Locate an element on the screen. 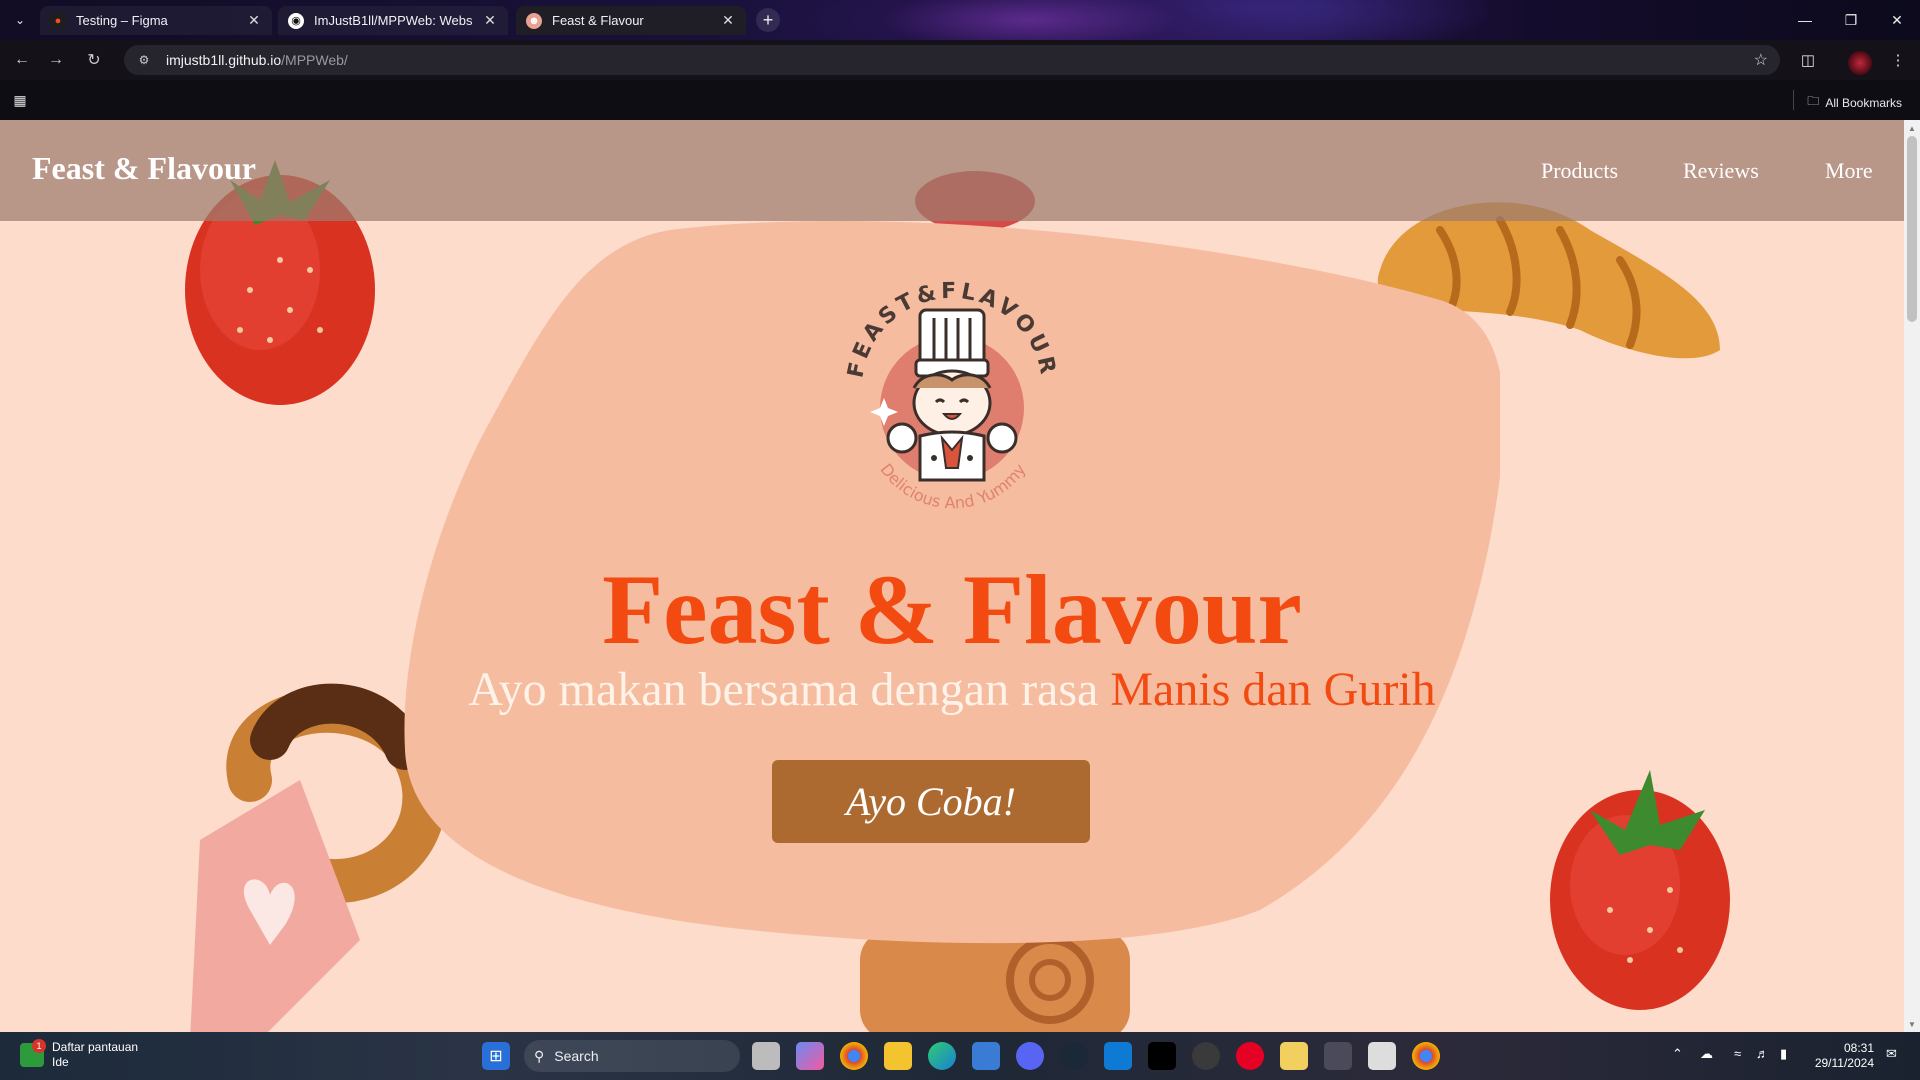  bookmark-star-icon: ☆ is located at coordinates (1761, 60).